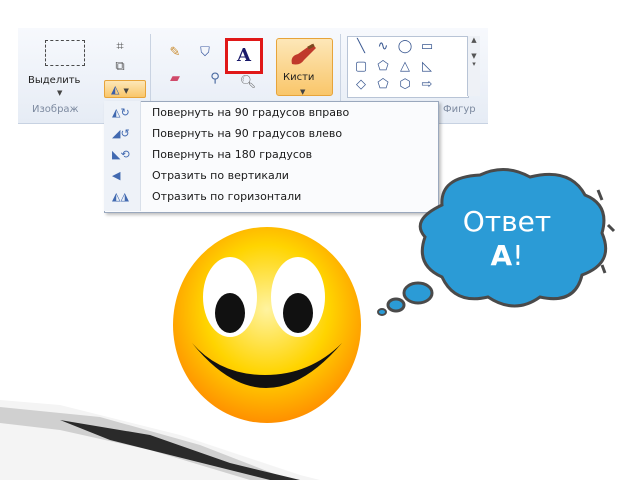  I want to click on image-group-caption: Изображ, so click(55, 109).